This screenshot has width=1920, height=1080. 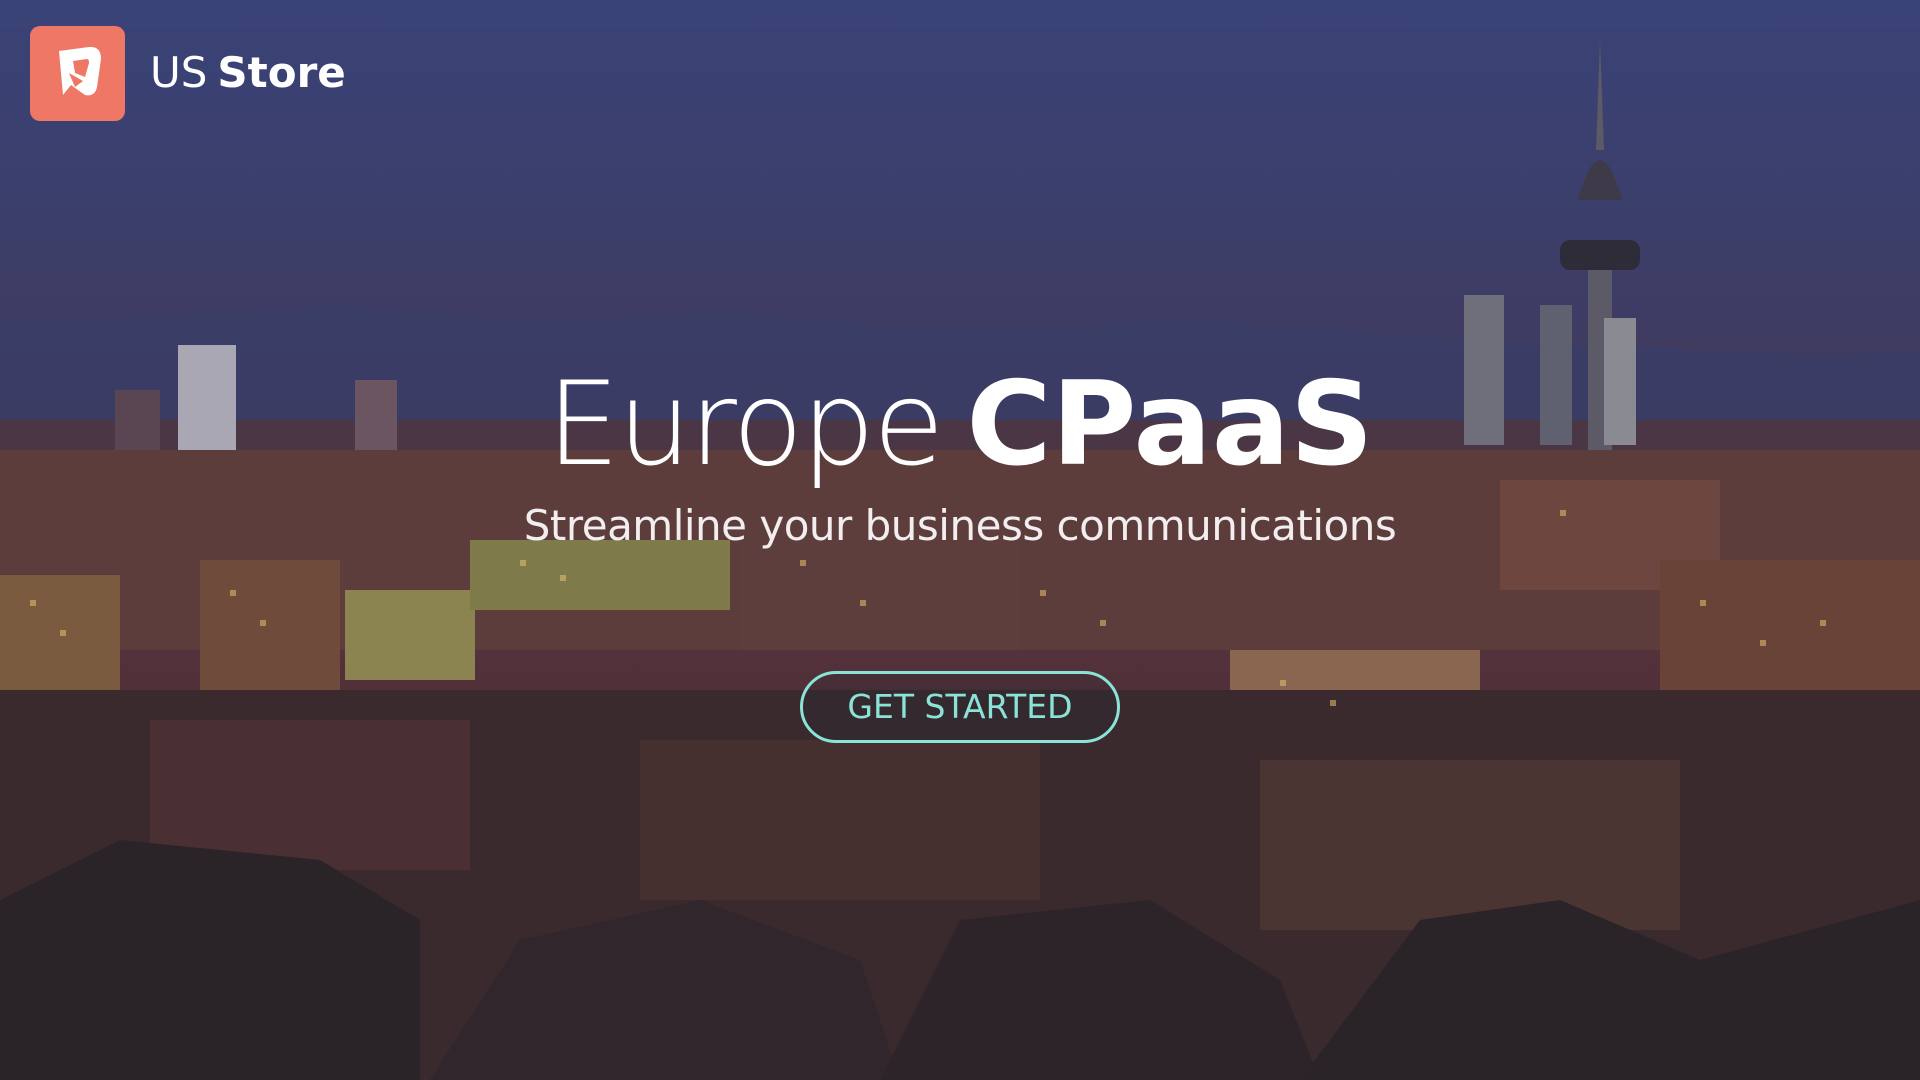 What do you see at coordinates (960, 425) in the screenshot?
I see `hero-headline: Europe CPaaS` at bounding box center [960, 425].